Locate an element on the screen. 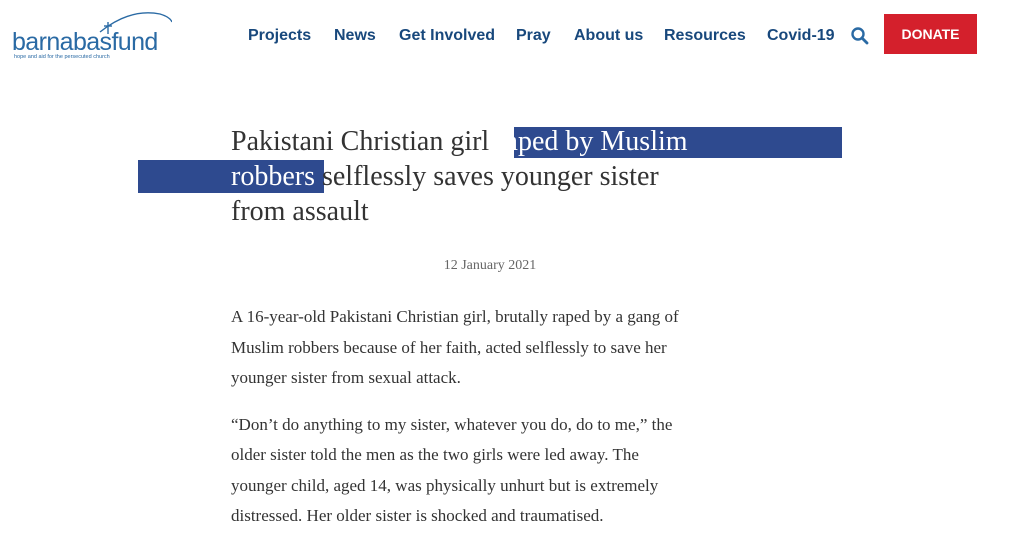 Image resolution: width=1024 pixels, height=544 pixels. nav-item-covid-19: Covid-19 is located at coordinates (801, 36).